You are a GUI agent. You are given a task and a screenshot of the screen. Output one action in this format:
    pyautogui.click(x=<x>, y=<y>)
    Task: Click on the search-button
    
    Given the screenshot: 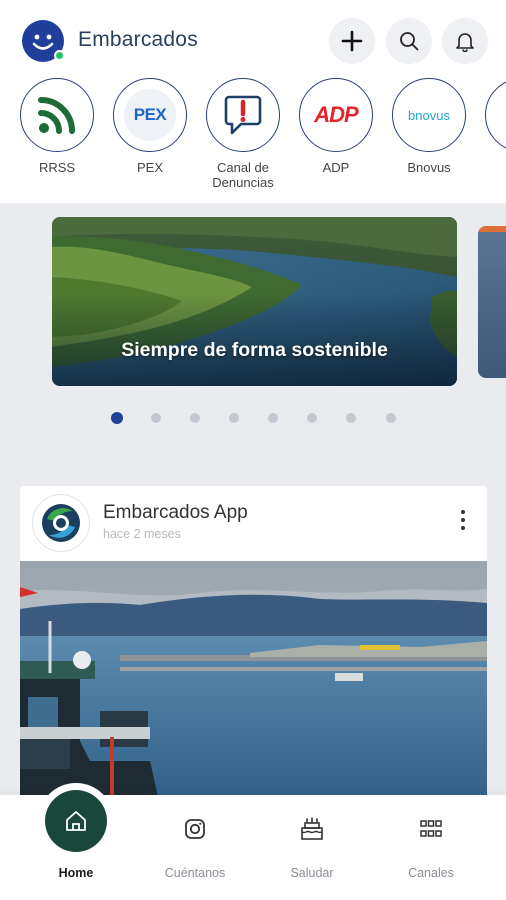 What is the action you would take?
    pyautogui.click(x=409, y=41)
    